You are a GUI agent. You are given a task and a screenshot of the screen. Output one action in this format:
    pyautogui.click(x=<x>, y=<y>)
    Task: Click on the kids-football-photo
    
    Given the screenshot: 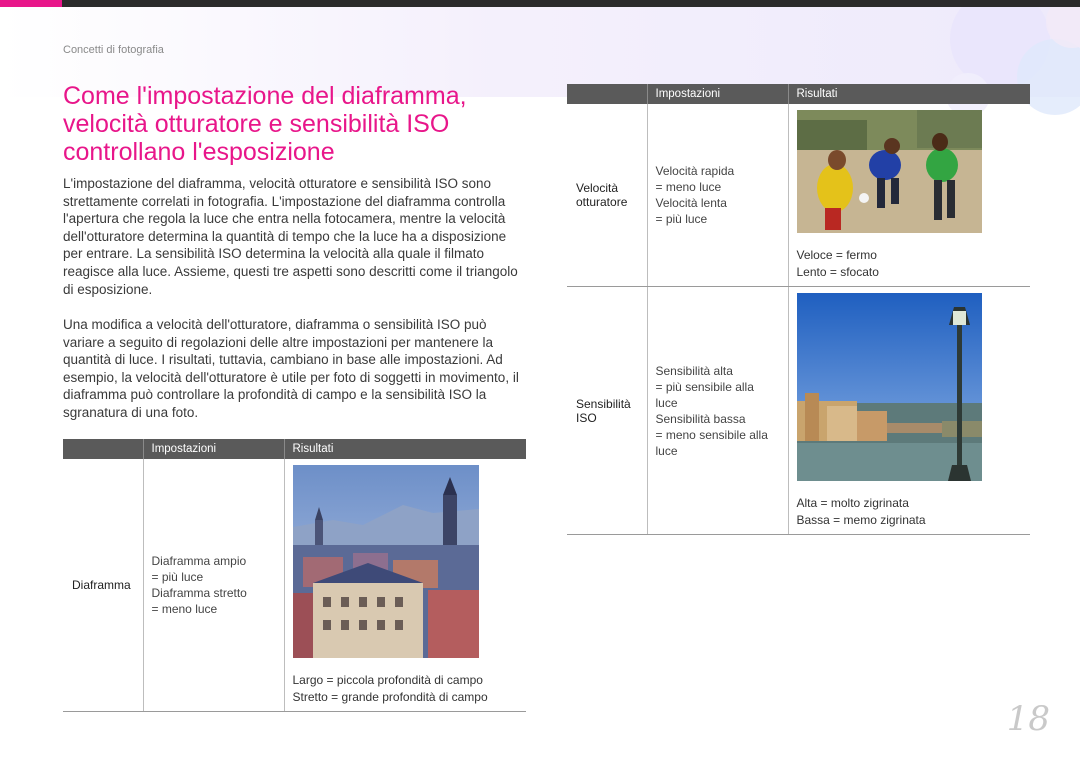 What is the action you would take?
    pyautogui.click(x=889, y=171)
    